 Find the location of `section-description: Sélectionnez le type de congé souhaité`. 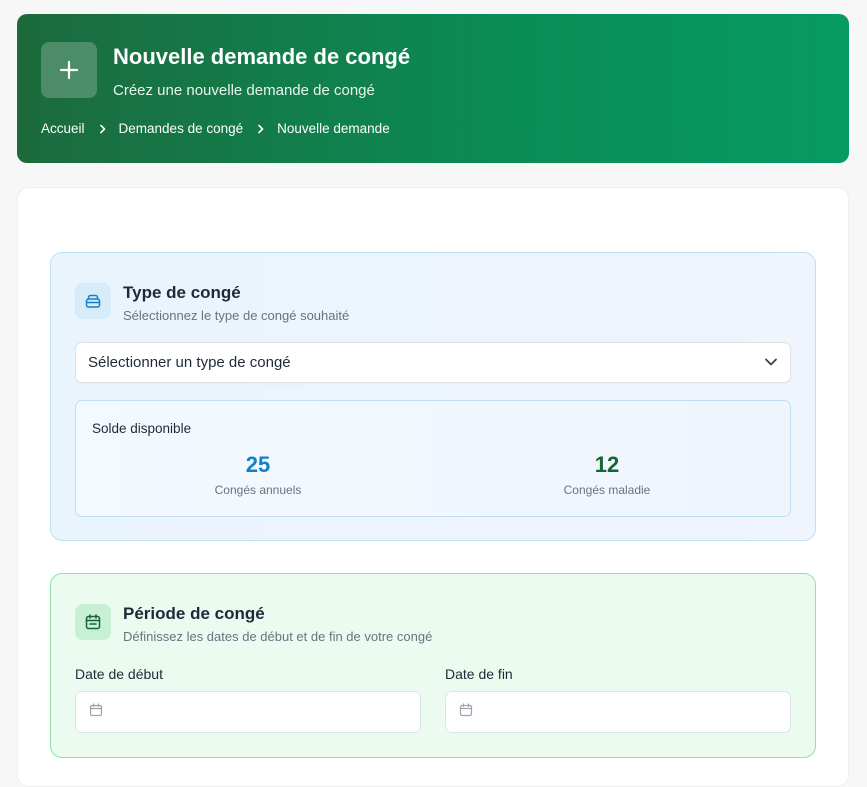

section-description: Sélectionnez le type de congé souhaité is located at coordinates (236, 315).